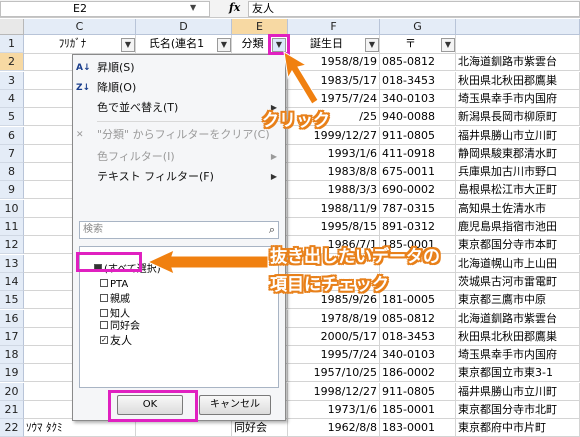  Describe the element at coordinates (207, 262) in the screenshot. I see `arrow-to-friend-item` at that location.